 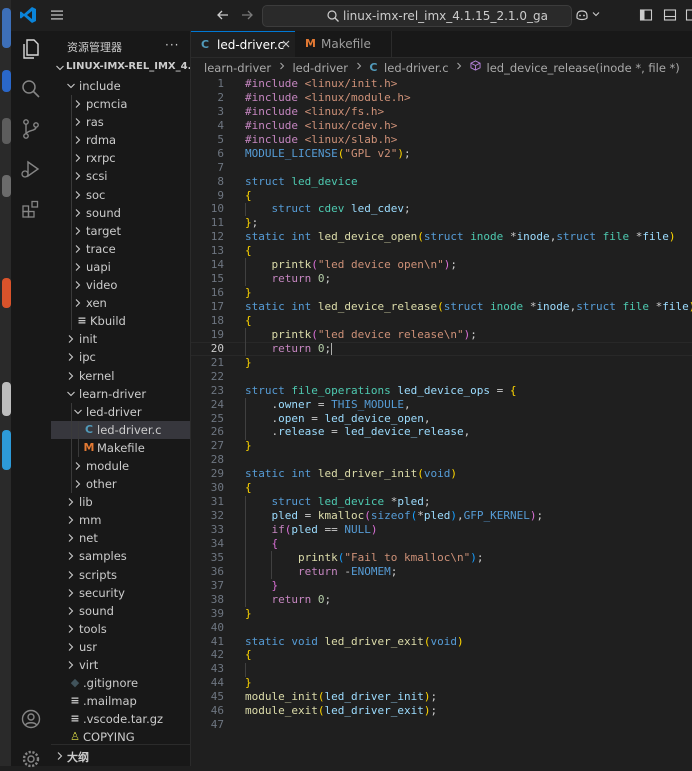 What do you see at coordinates (373, 696) in the screenshot?
I see `code-token: led_driver_init` at bounding box center [373, 696].